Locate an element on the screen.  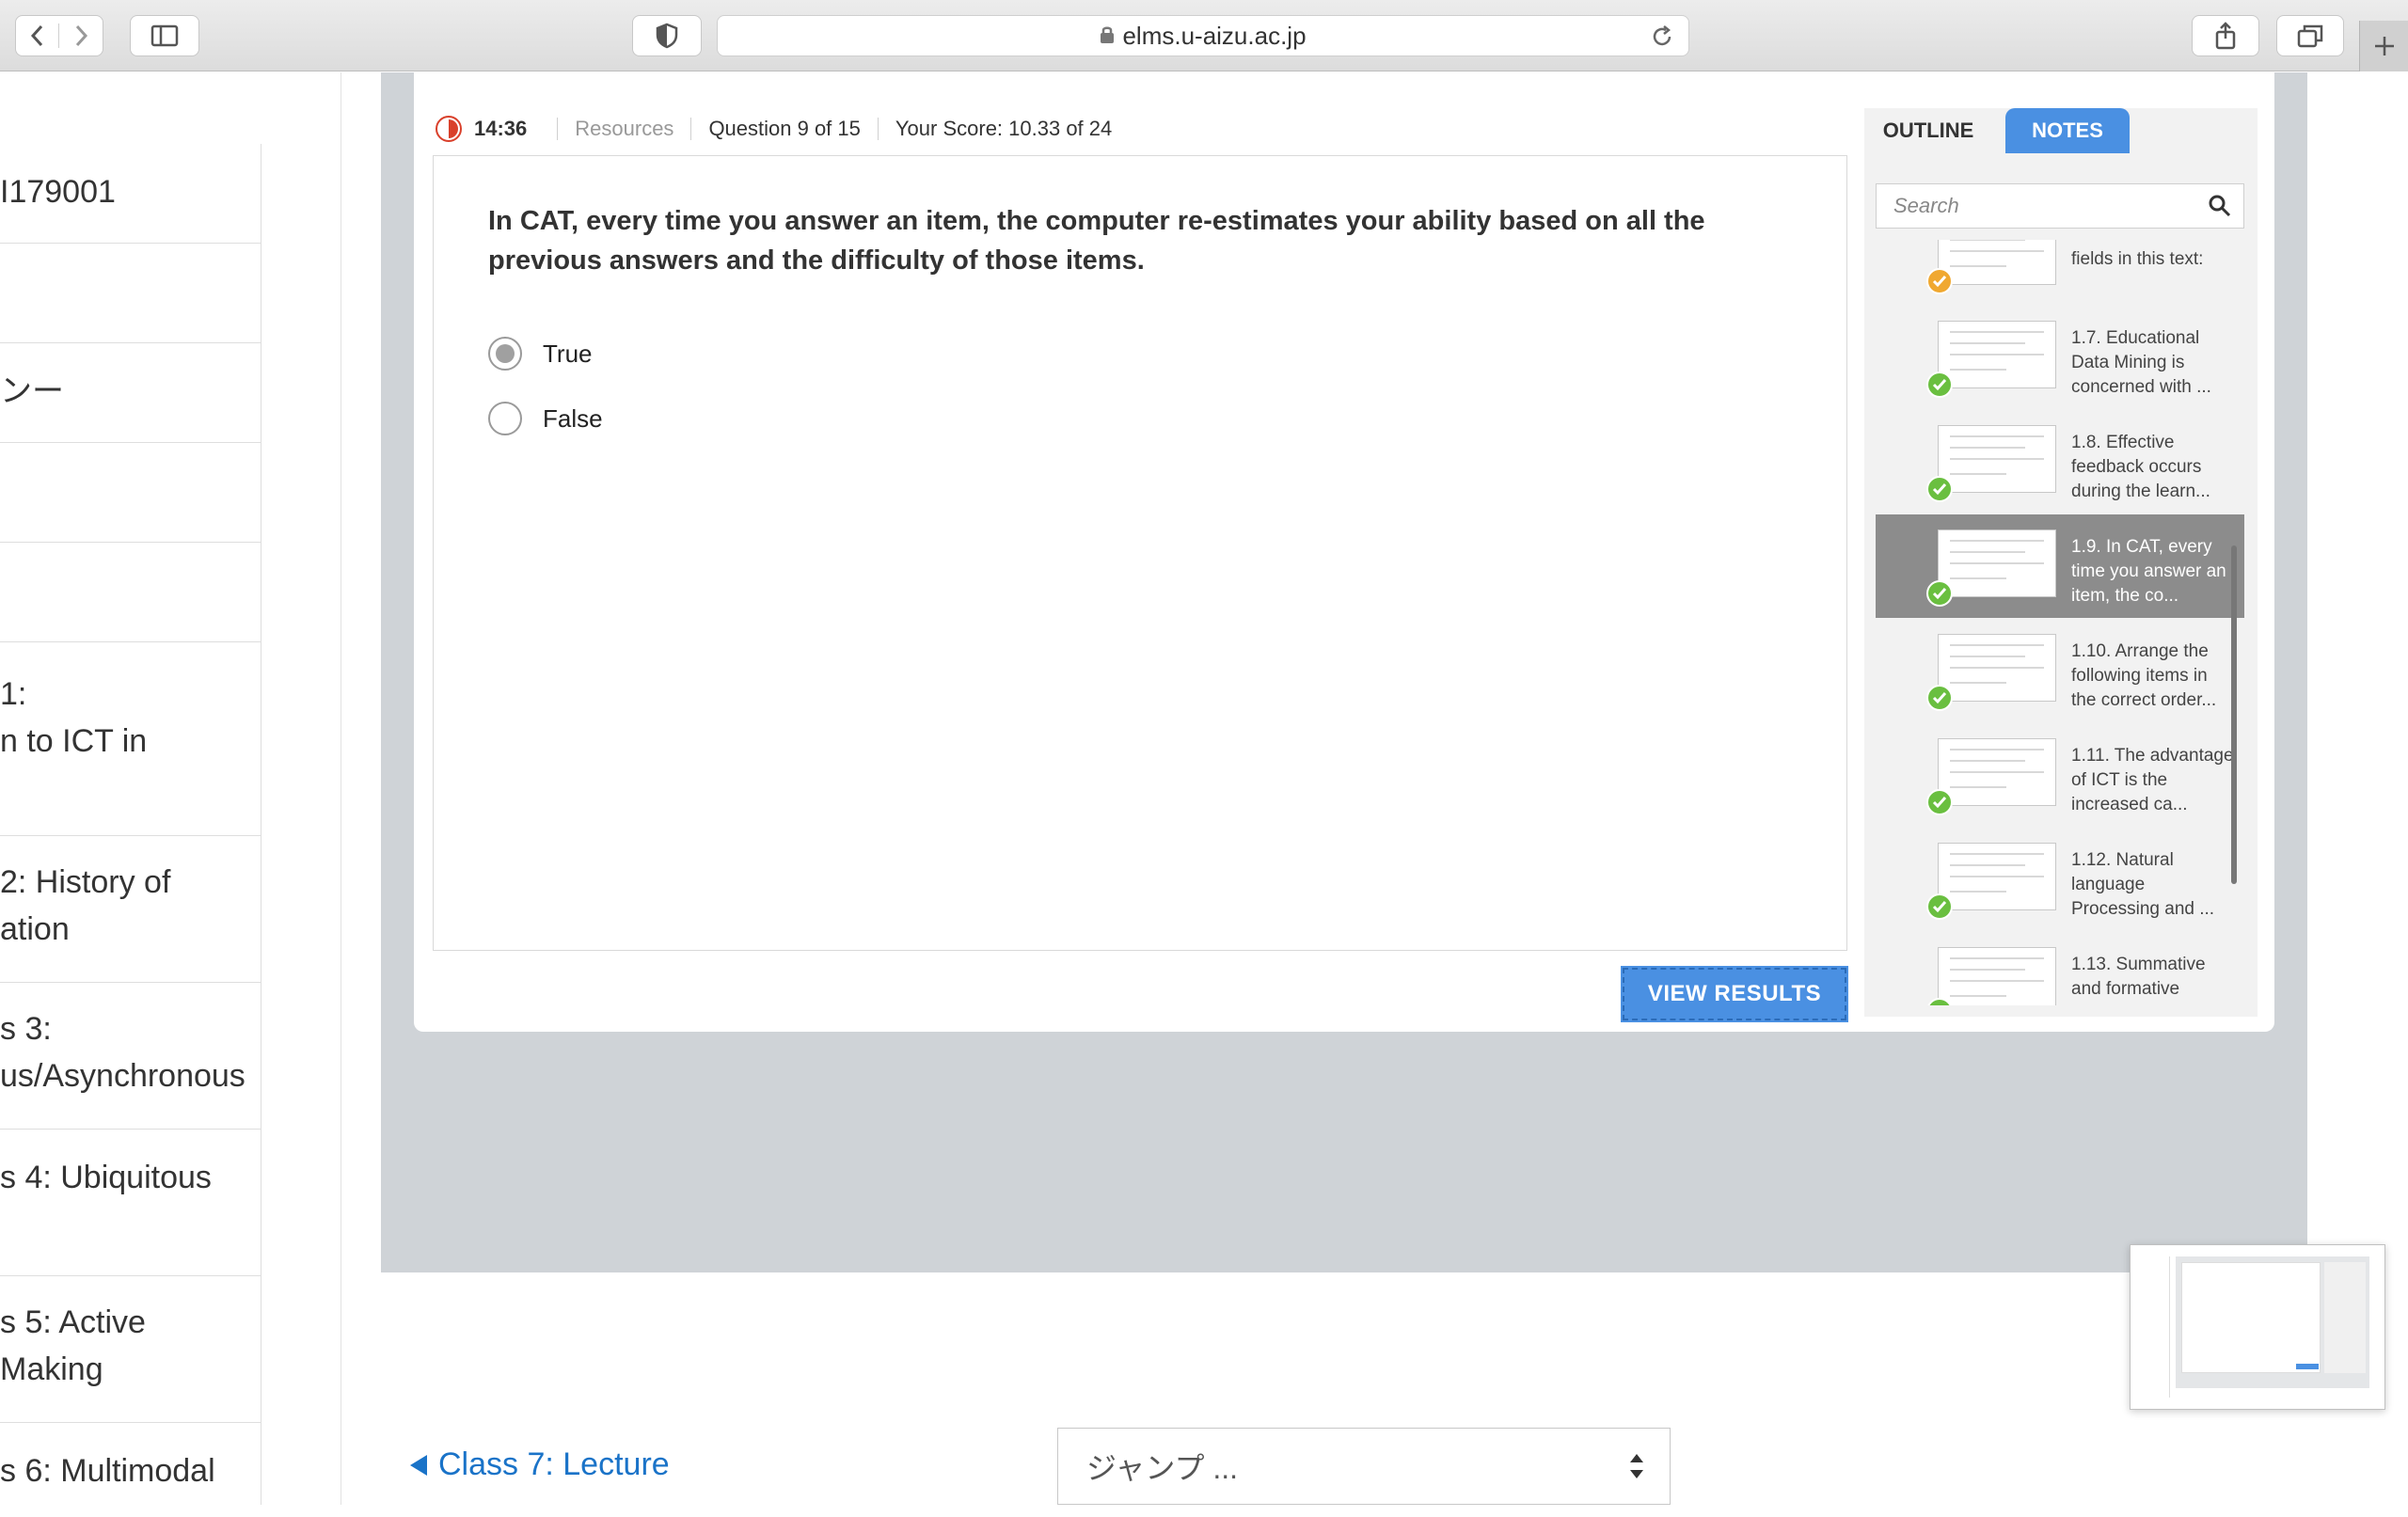
nav-item-label: 2: History of is located at coordinates (86, 882).